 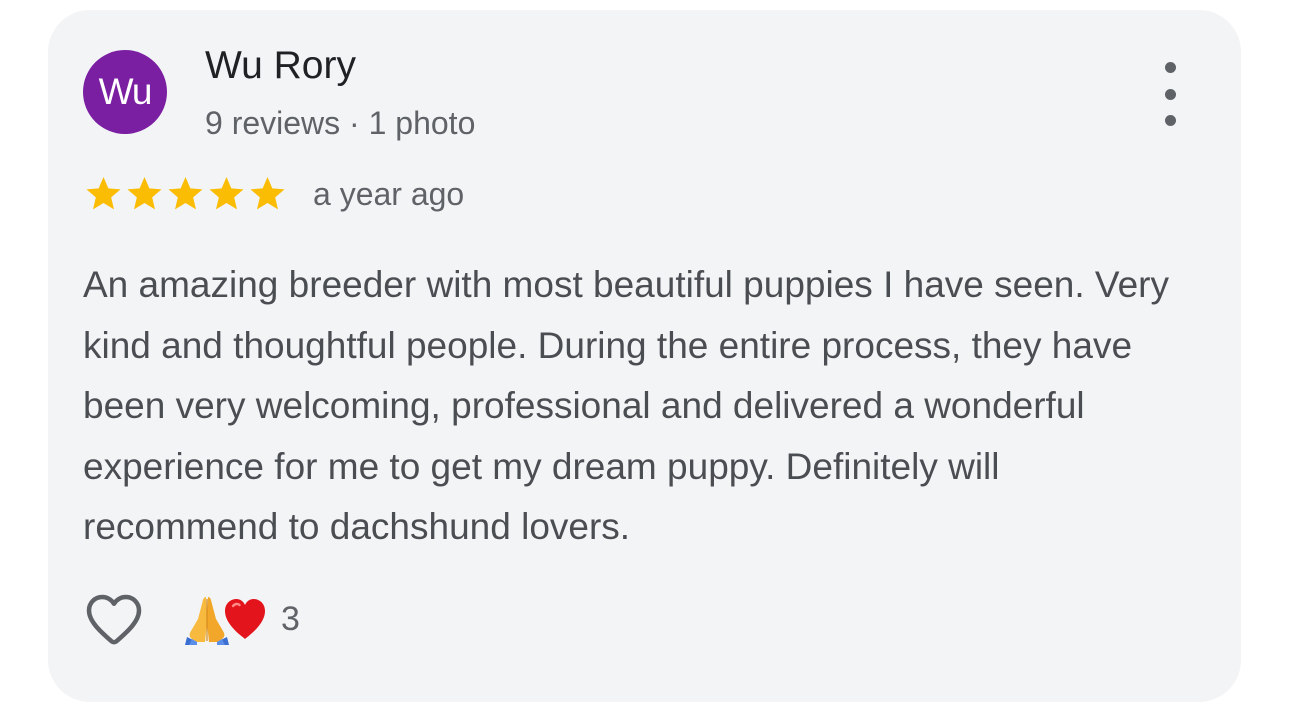 I want to click on more-options-button, so click(x=1170, y=94).